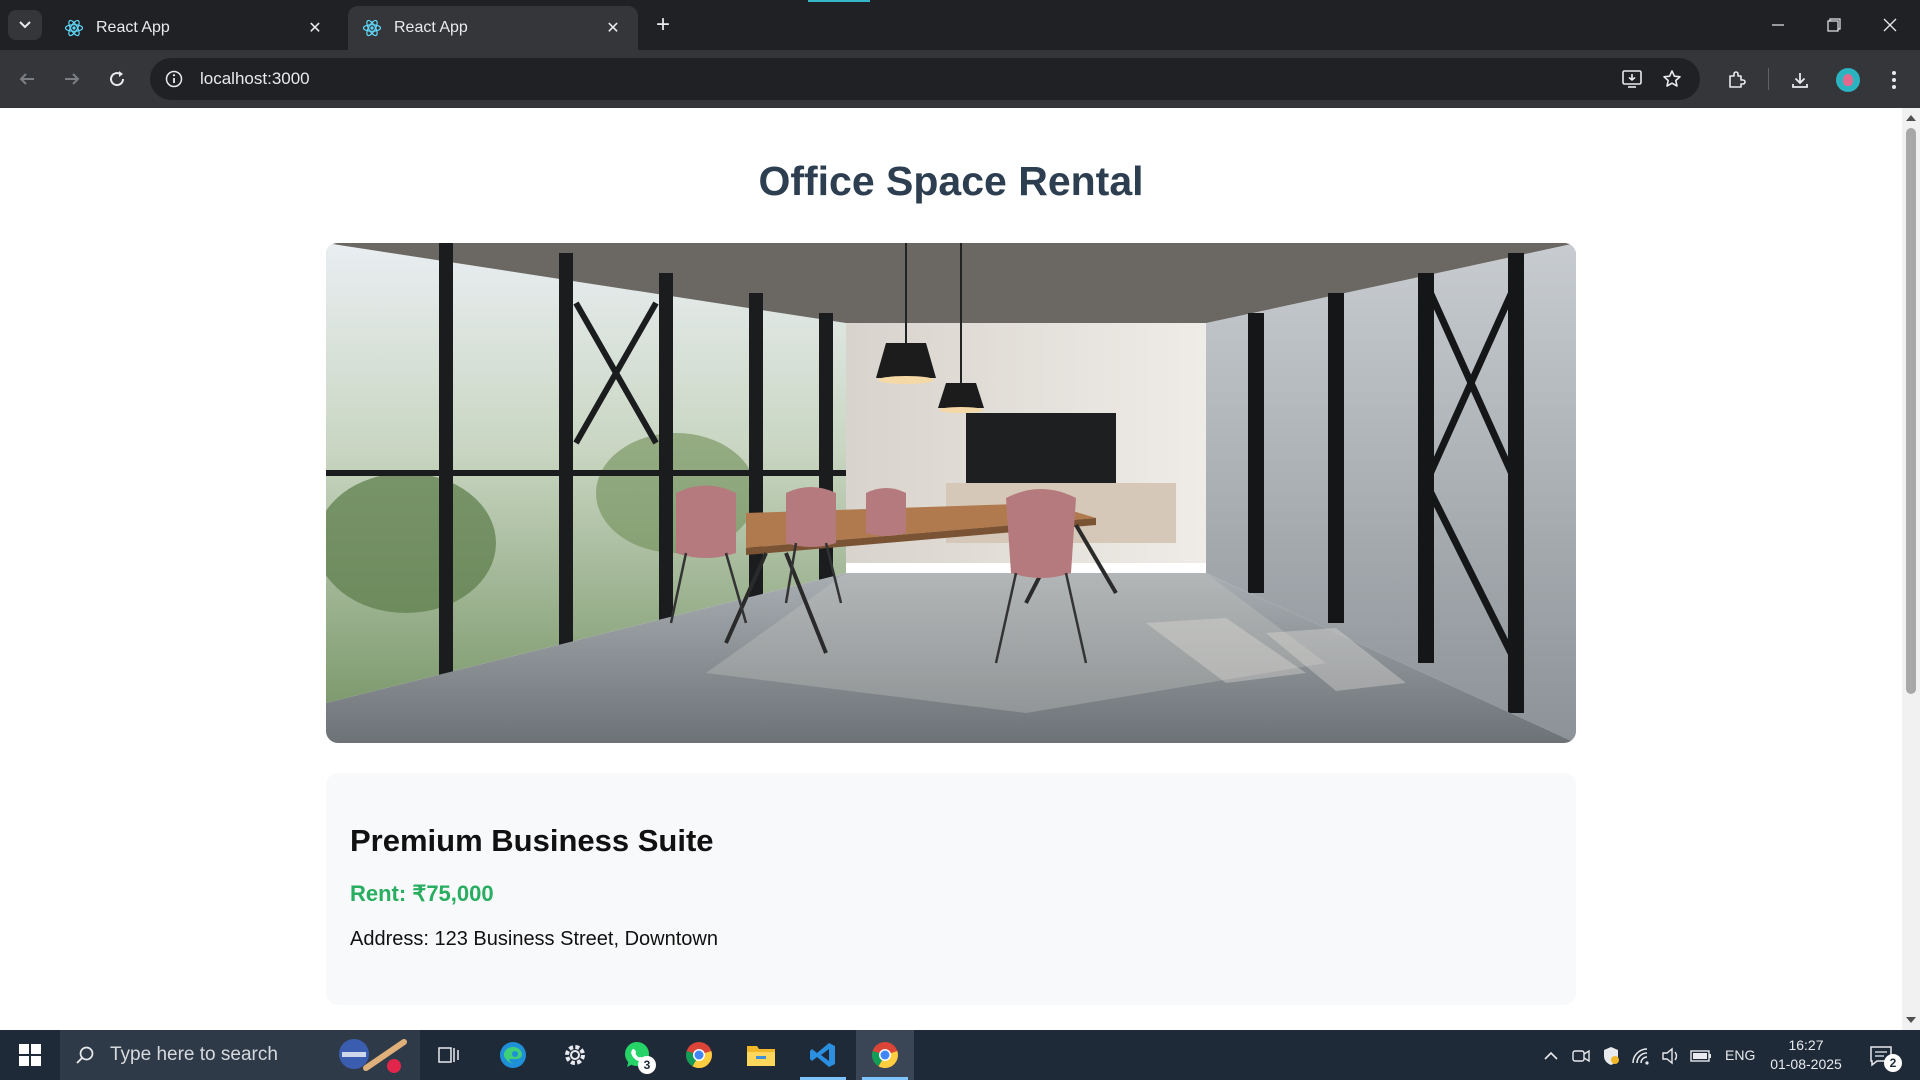 The height and width of the screenshot is (1080, 1920). I want to click on tab-strip: React App ✕ React App ✕ +, so click(960, 25).